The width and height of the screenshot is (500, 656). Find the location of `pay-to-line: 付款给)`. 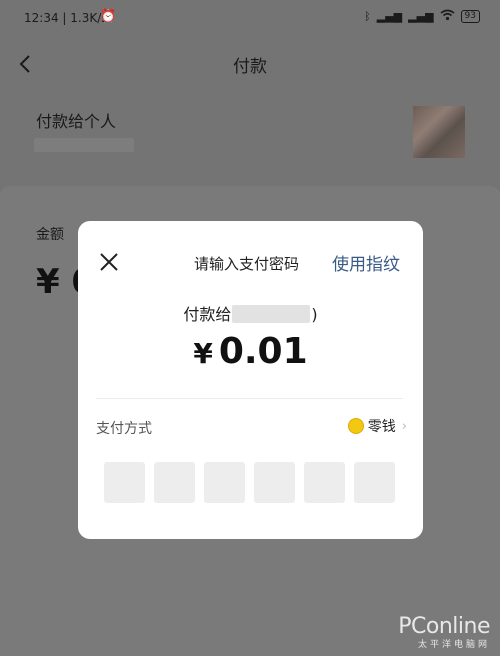

pay-to-line: 付款给) is located at coordinates (250, 313).